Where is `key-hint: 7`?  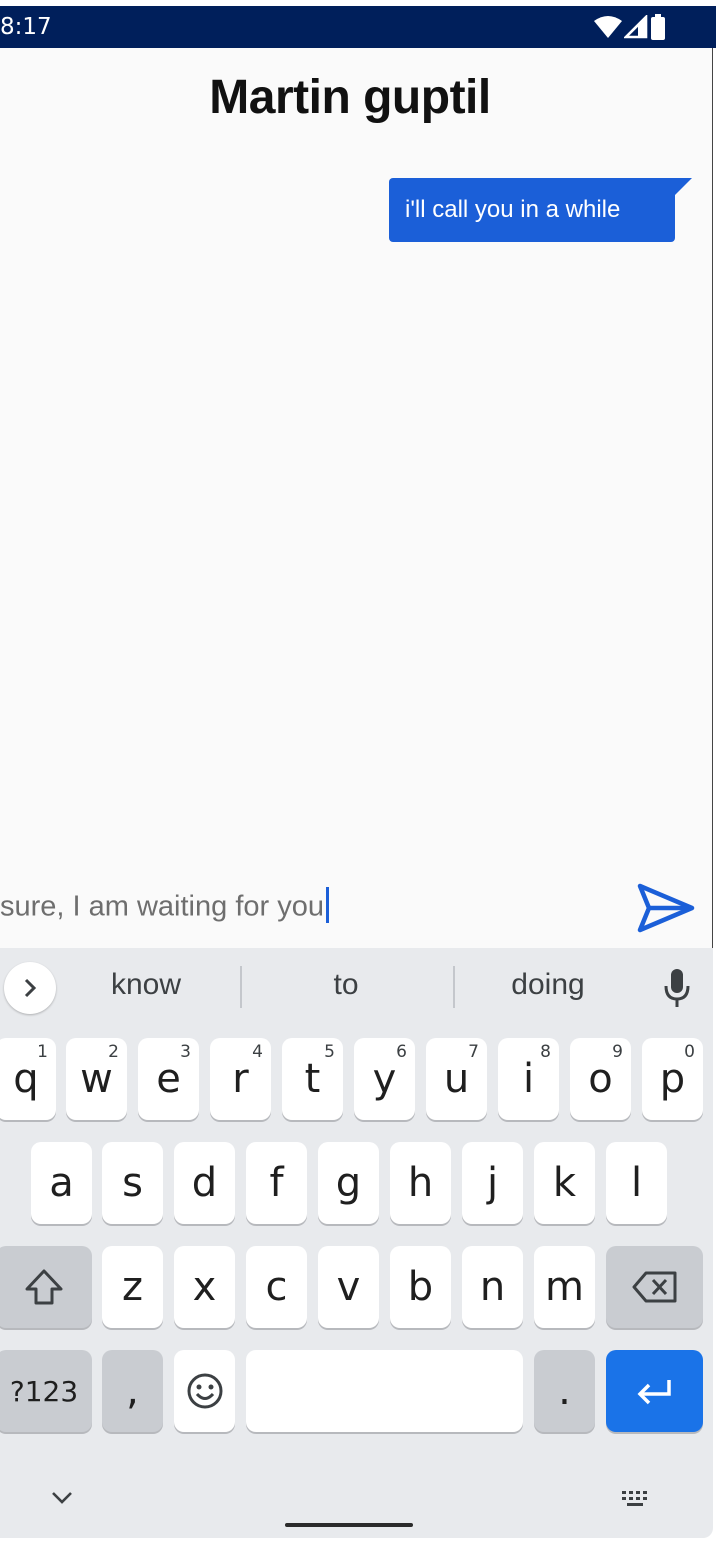
key-hint: 7 is located at coordinates (473, 1052).